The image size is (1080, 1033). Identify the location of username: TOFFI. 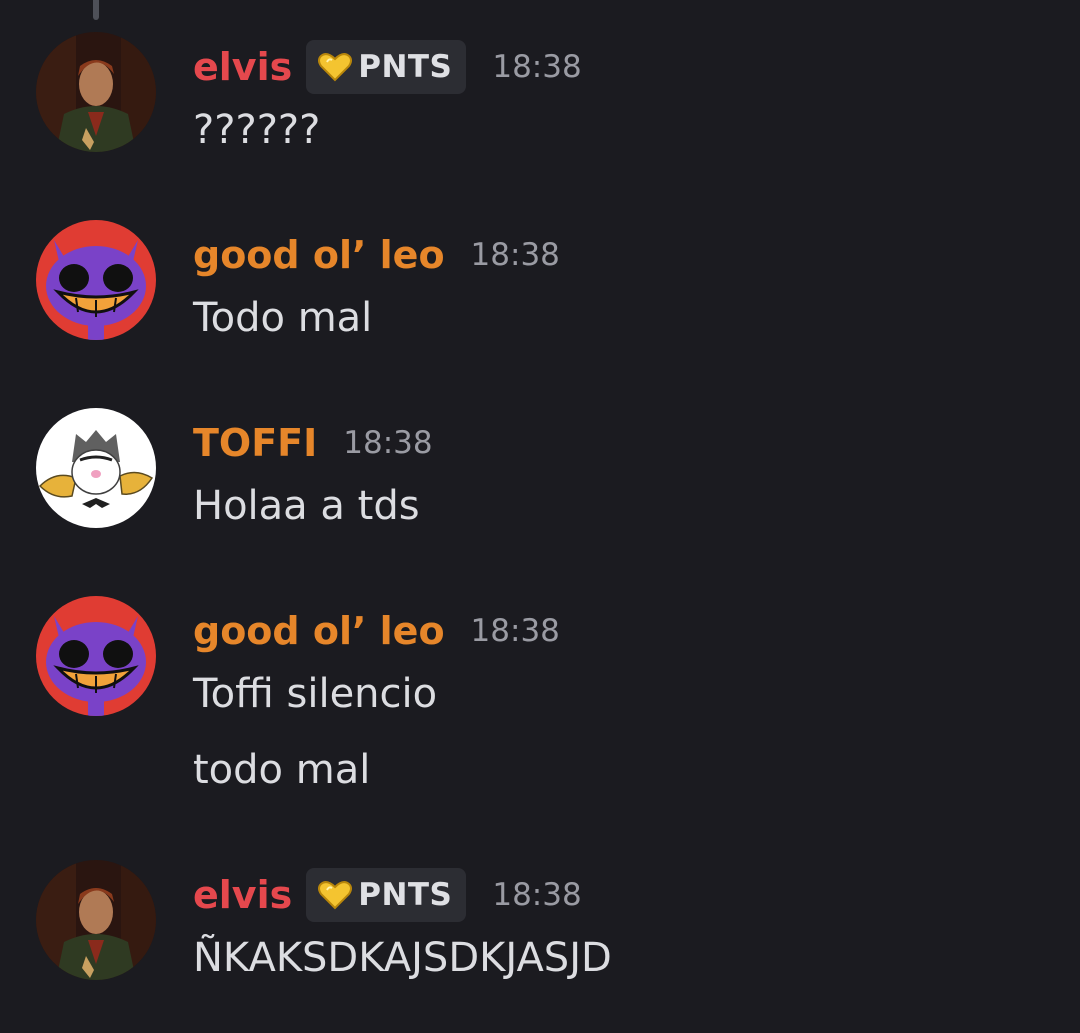
(255, 443).